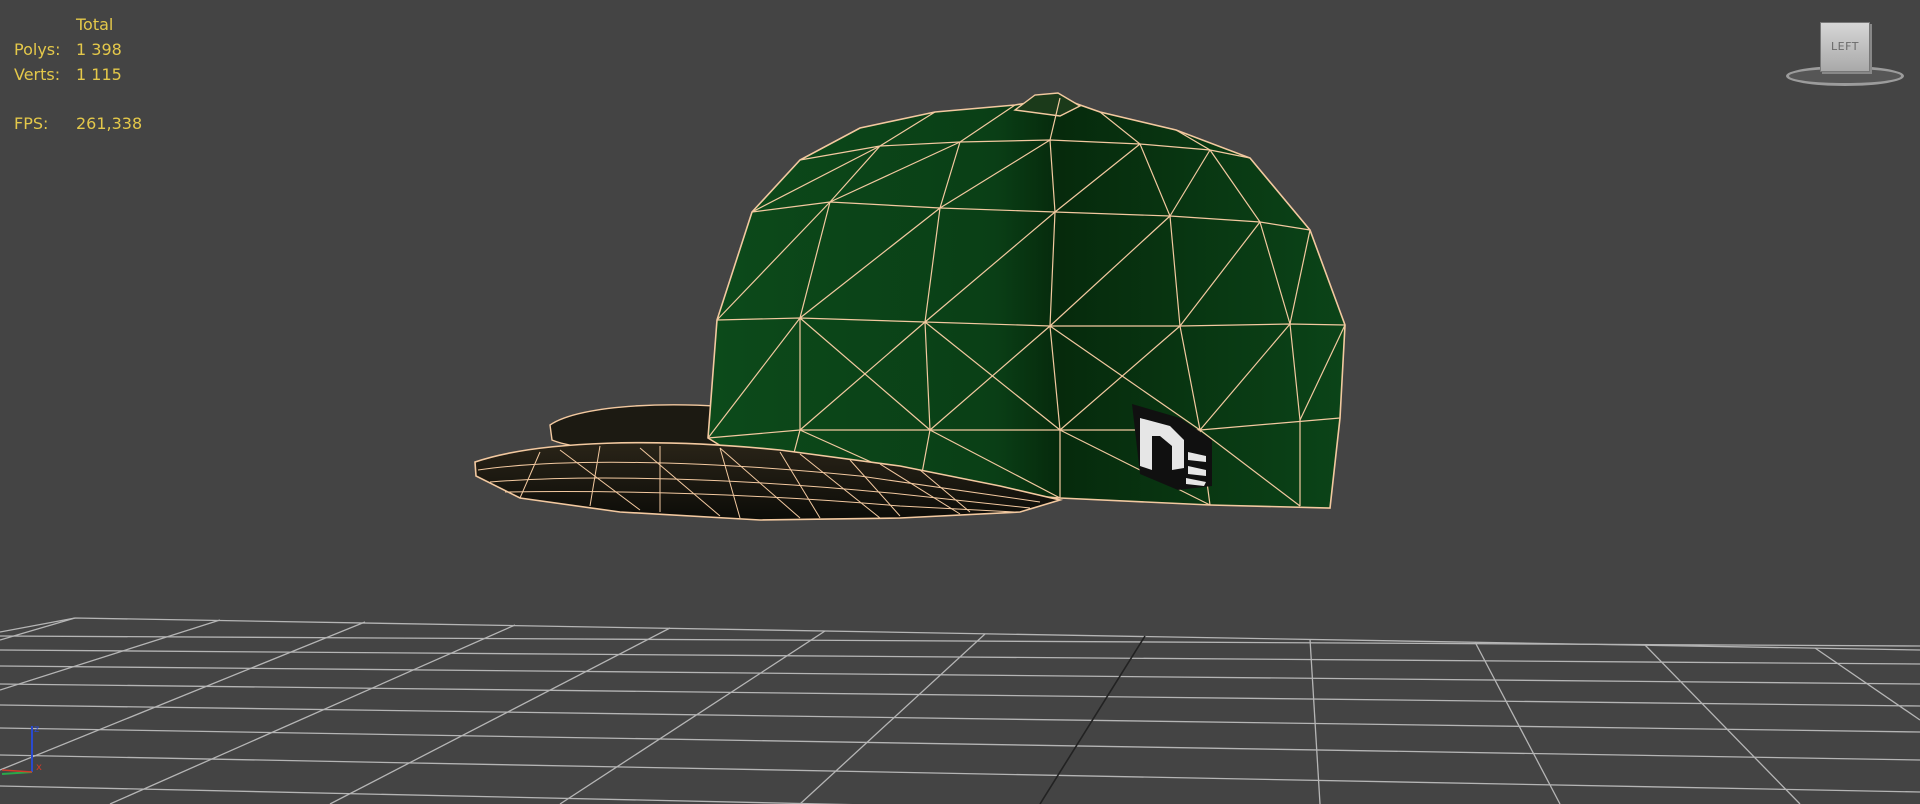  Describe the element at coordinates (109, 123) in the screenshot. I see `fps-value: 261,338` at that location.